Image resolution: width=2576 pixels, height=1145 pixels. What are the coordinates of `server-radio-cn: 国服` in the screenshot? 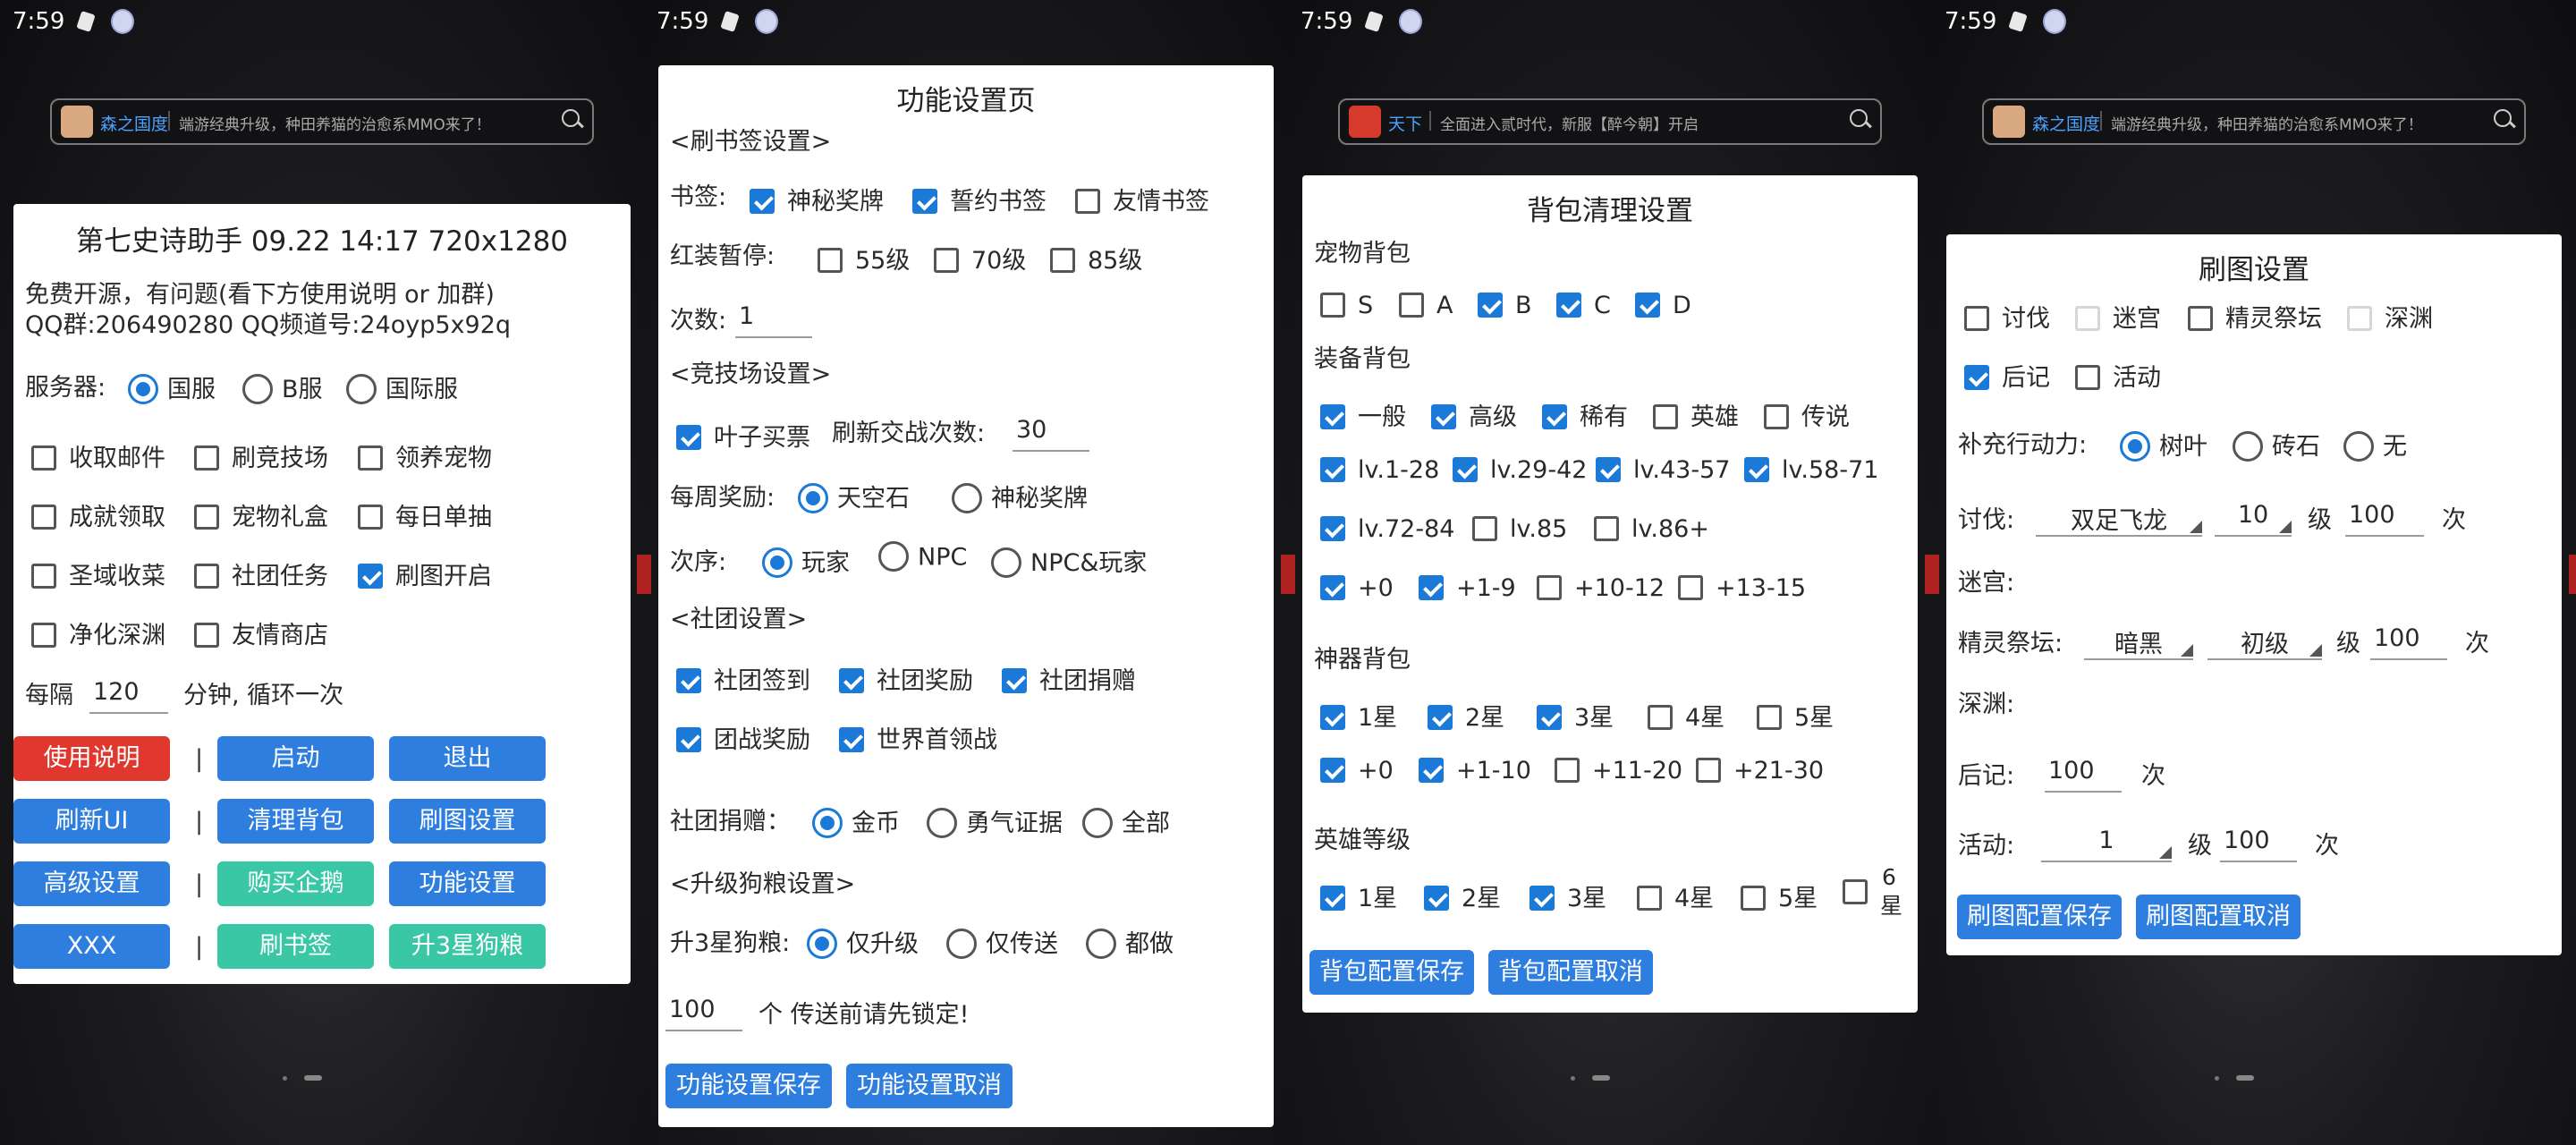 It's located at (172, 387).